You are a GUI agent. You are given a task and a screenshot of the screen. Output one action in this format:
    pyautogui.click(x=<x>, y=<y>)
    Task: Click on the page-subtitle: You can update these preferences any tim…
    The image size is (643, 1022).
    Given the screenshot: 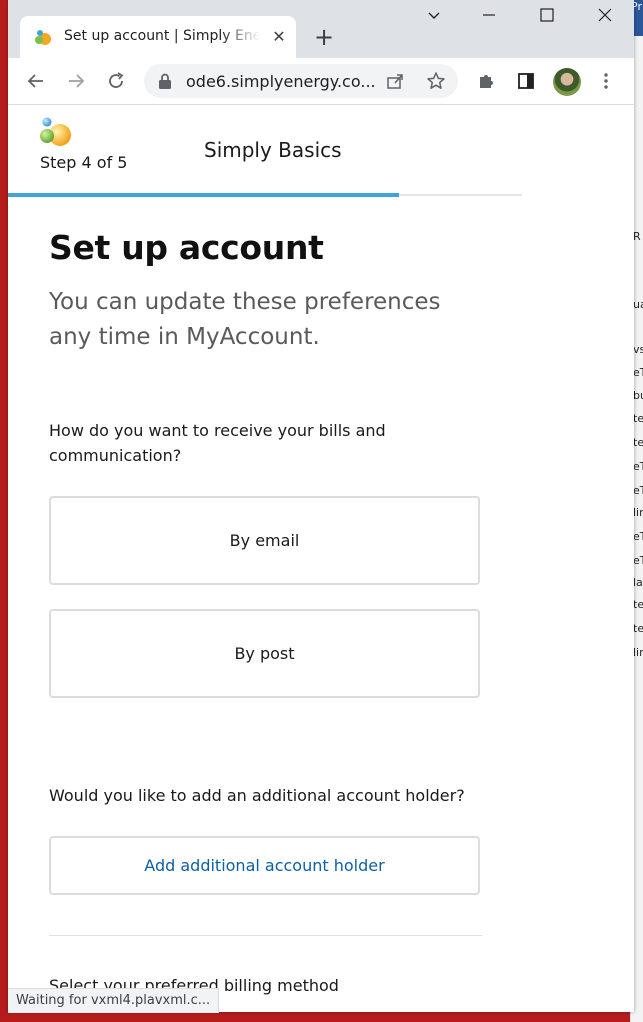 What is the action you would take?
    pyautogui.click(x=245, y=319)
    